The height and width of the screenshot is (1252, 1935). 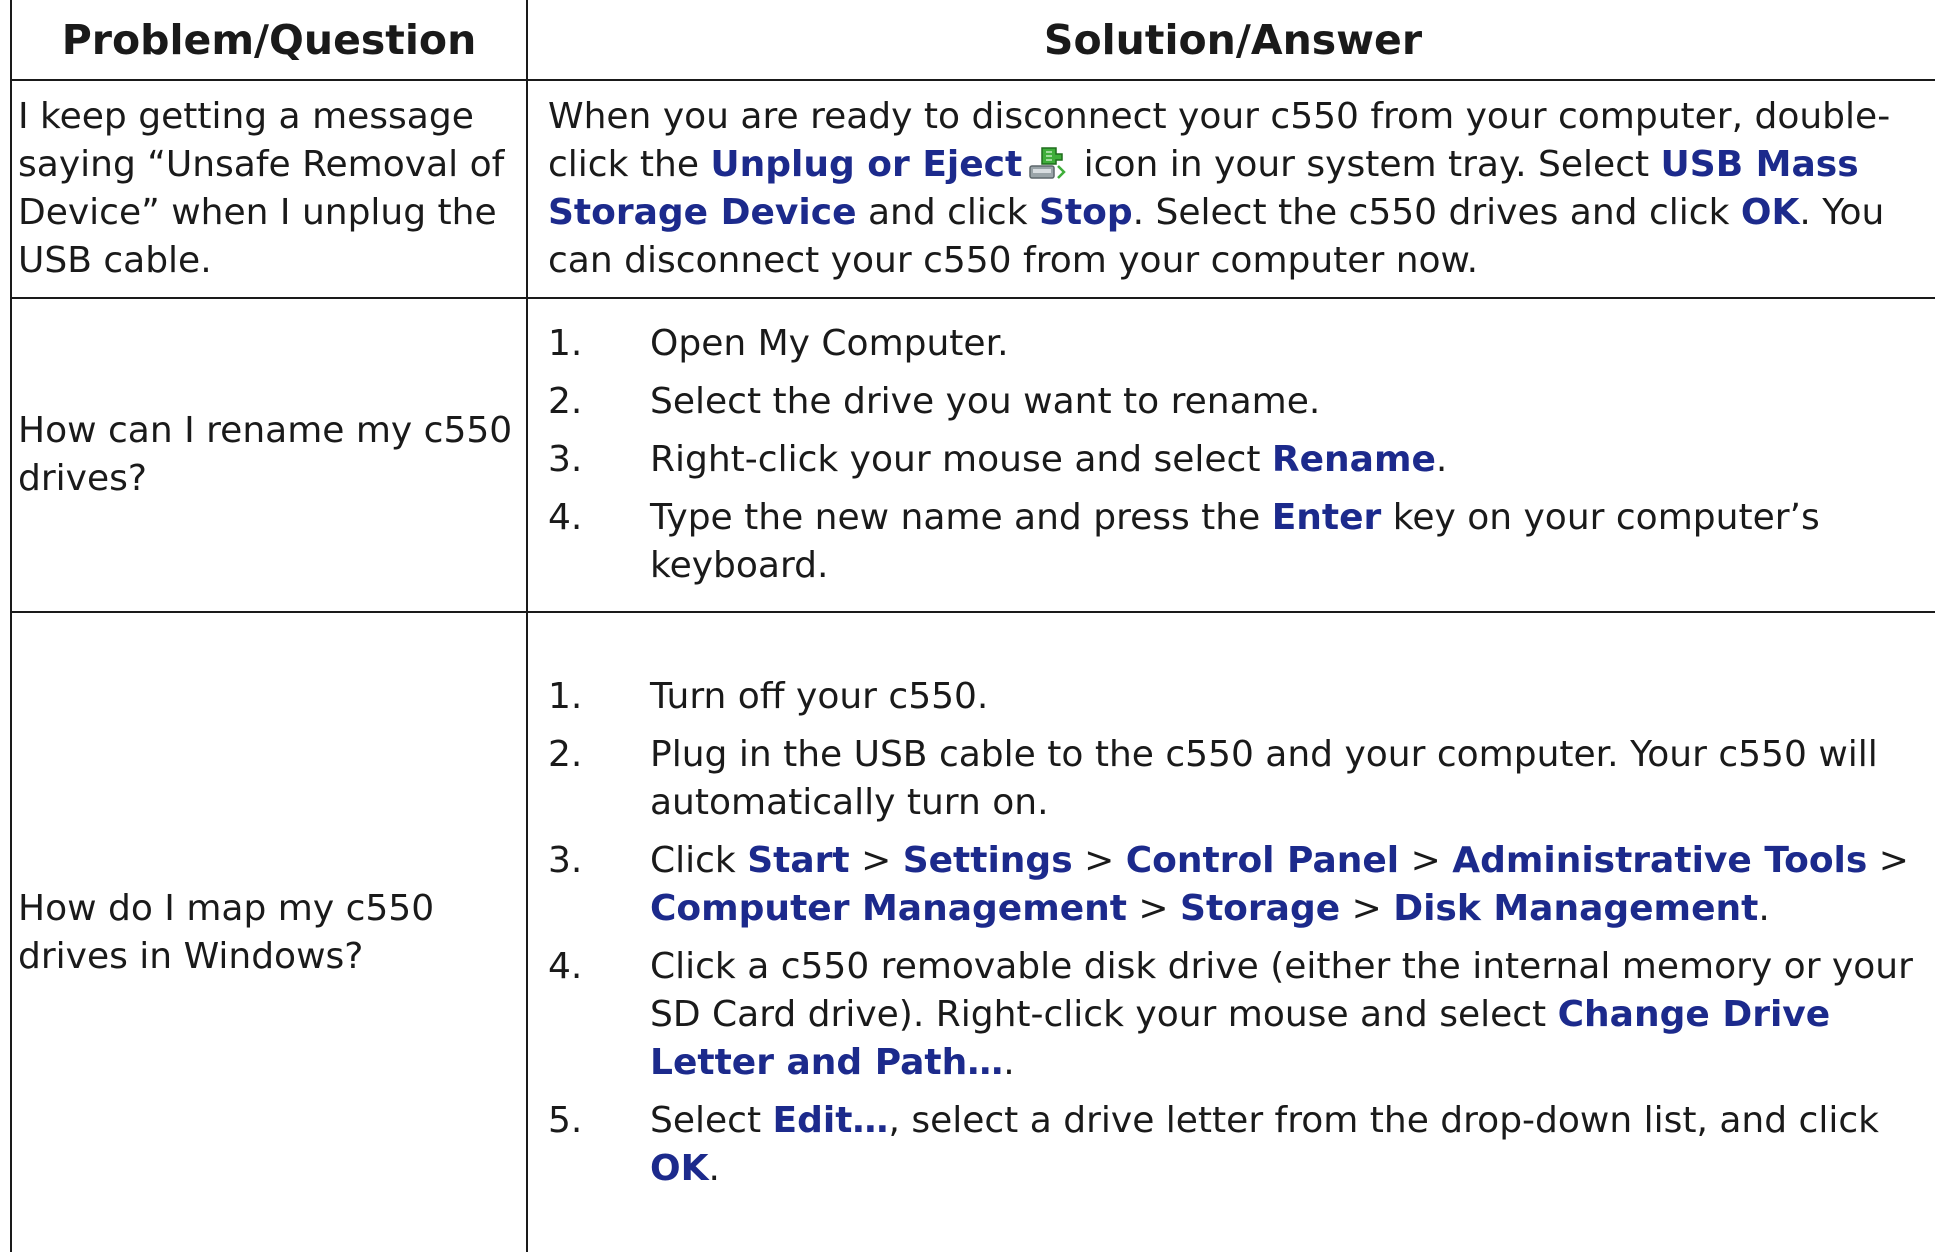 I want to click on computer-management-label: Computer Management, so click(x=888, y=908).